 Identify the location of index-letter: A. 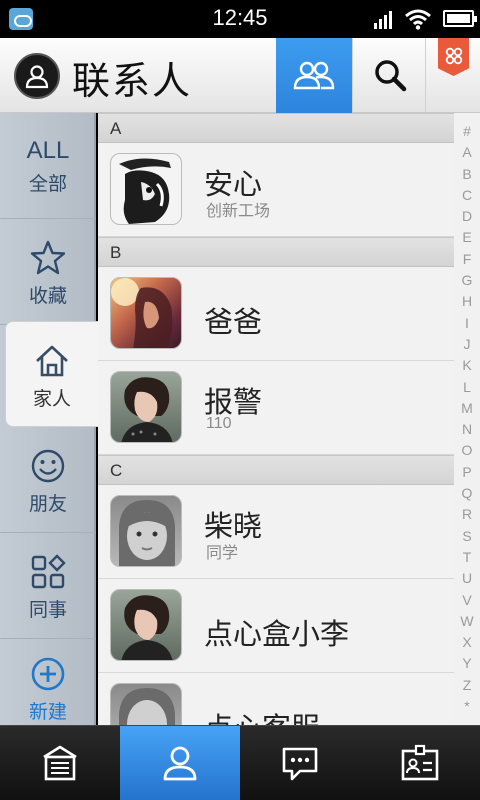
(467, 152).